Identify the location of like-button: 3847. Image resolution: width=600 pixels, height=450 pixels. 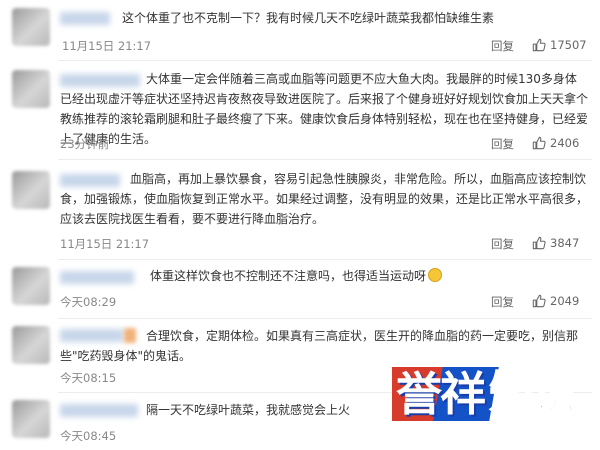
(555, 243).